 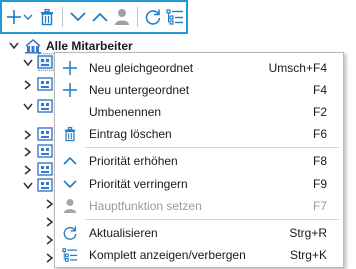 I want to click on menu-item-label: Neu untergeordnet, so click(x=139, y=90).